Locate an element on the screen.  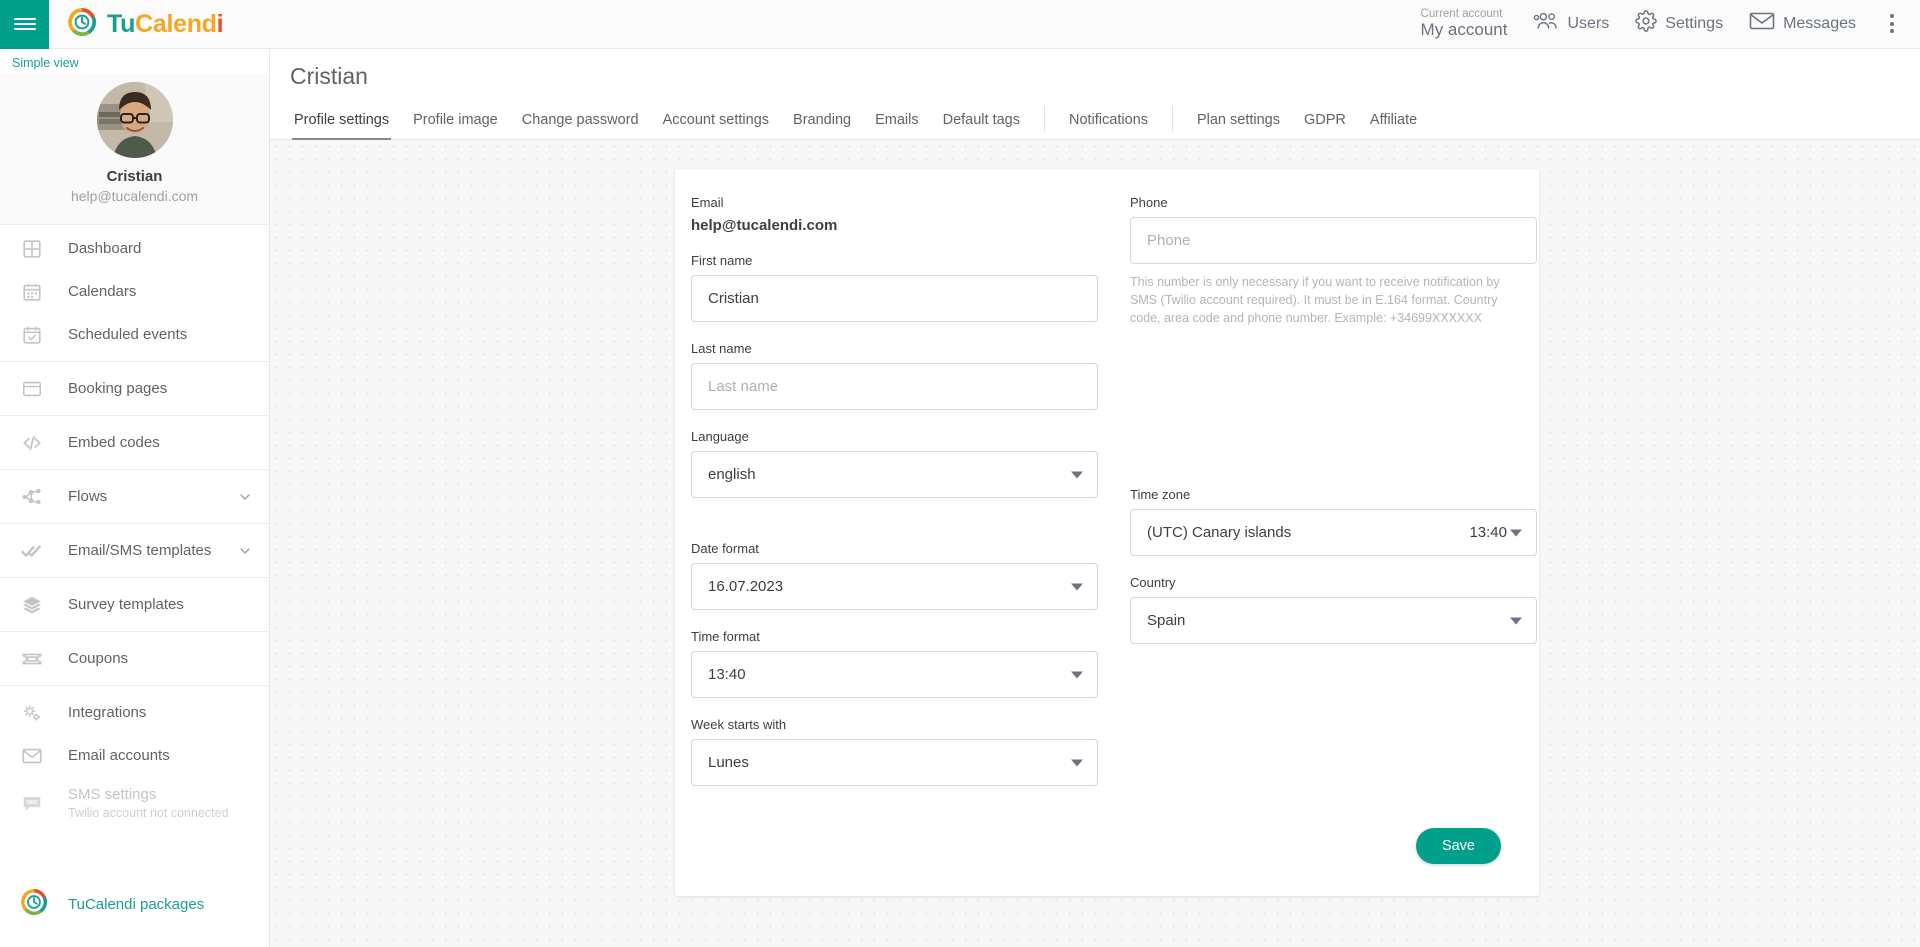
language-group: Language english is located at coordinates (894, 463).